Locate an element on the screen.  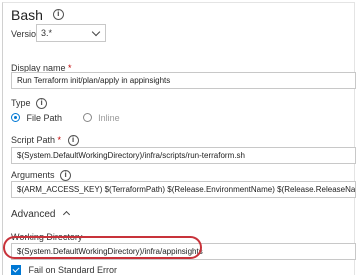
chevron-up-icon is located at coordinates (67, 214).